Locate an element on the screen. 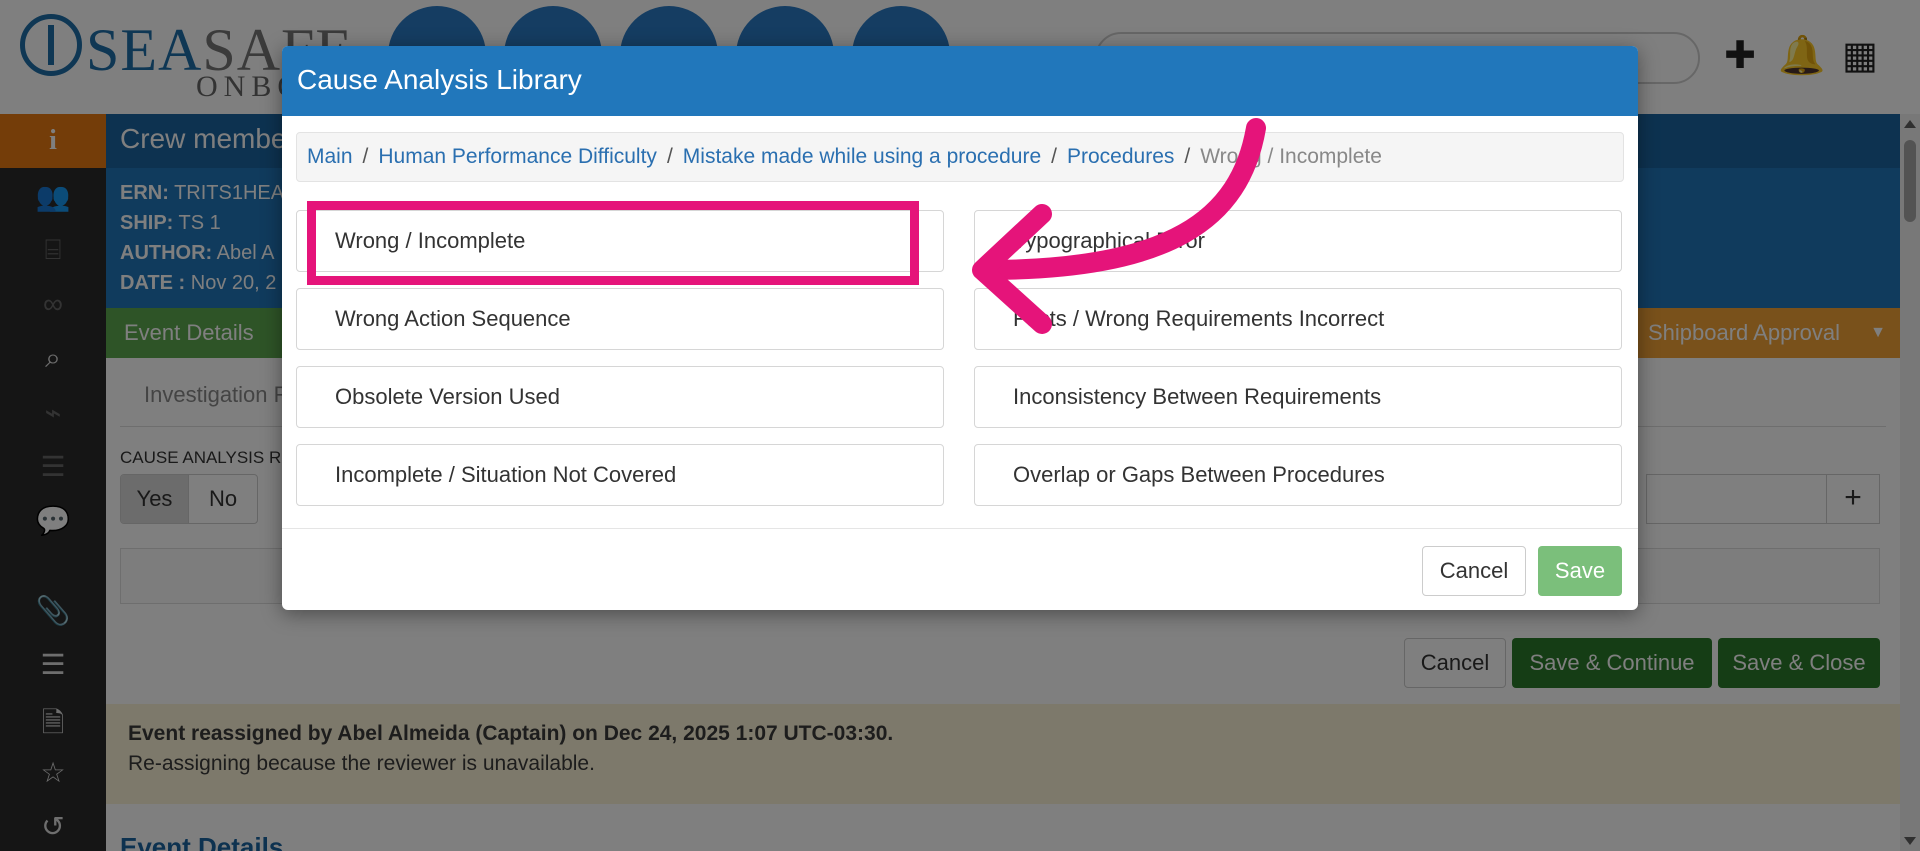  option-wrong-action-sequence: Wrong Action Sequence is located at coordinates (620, 319).